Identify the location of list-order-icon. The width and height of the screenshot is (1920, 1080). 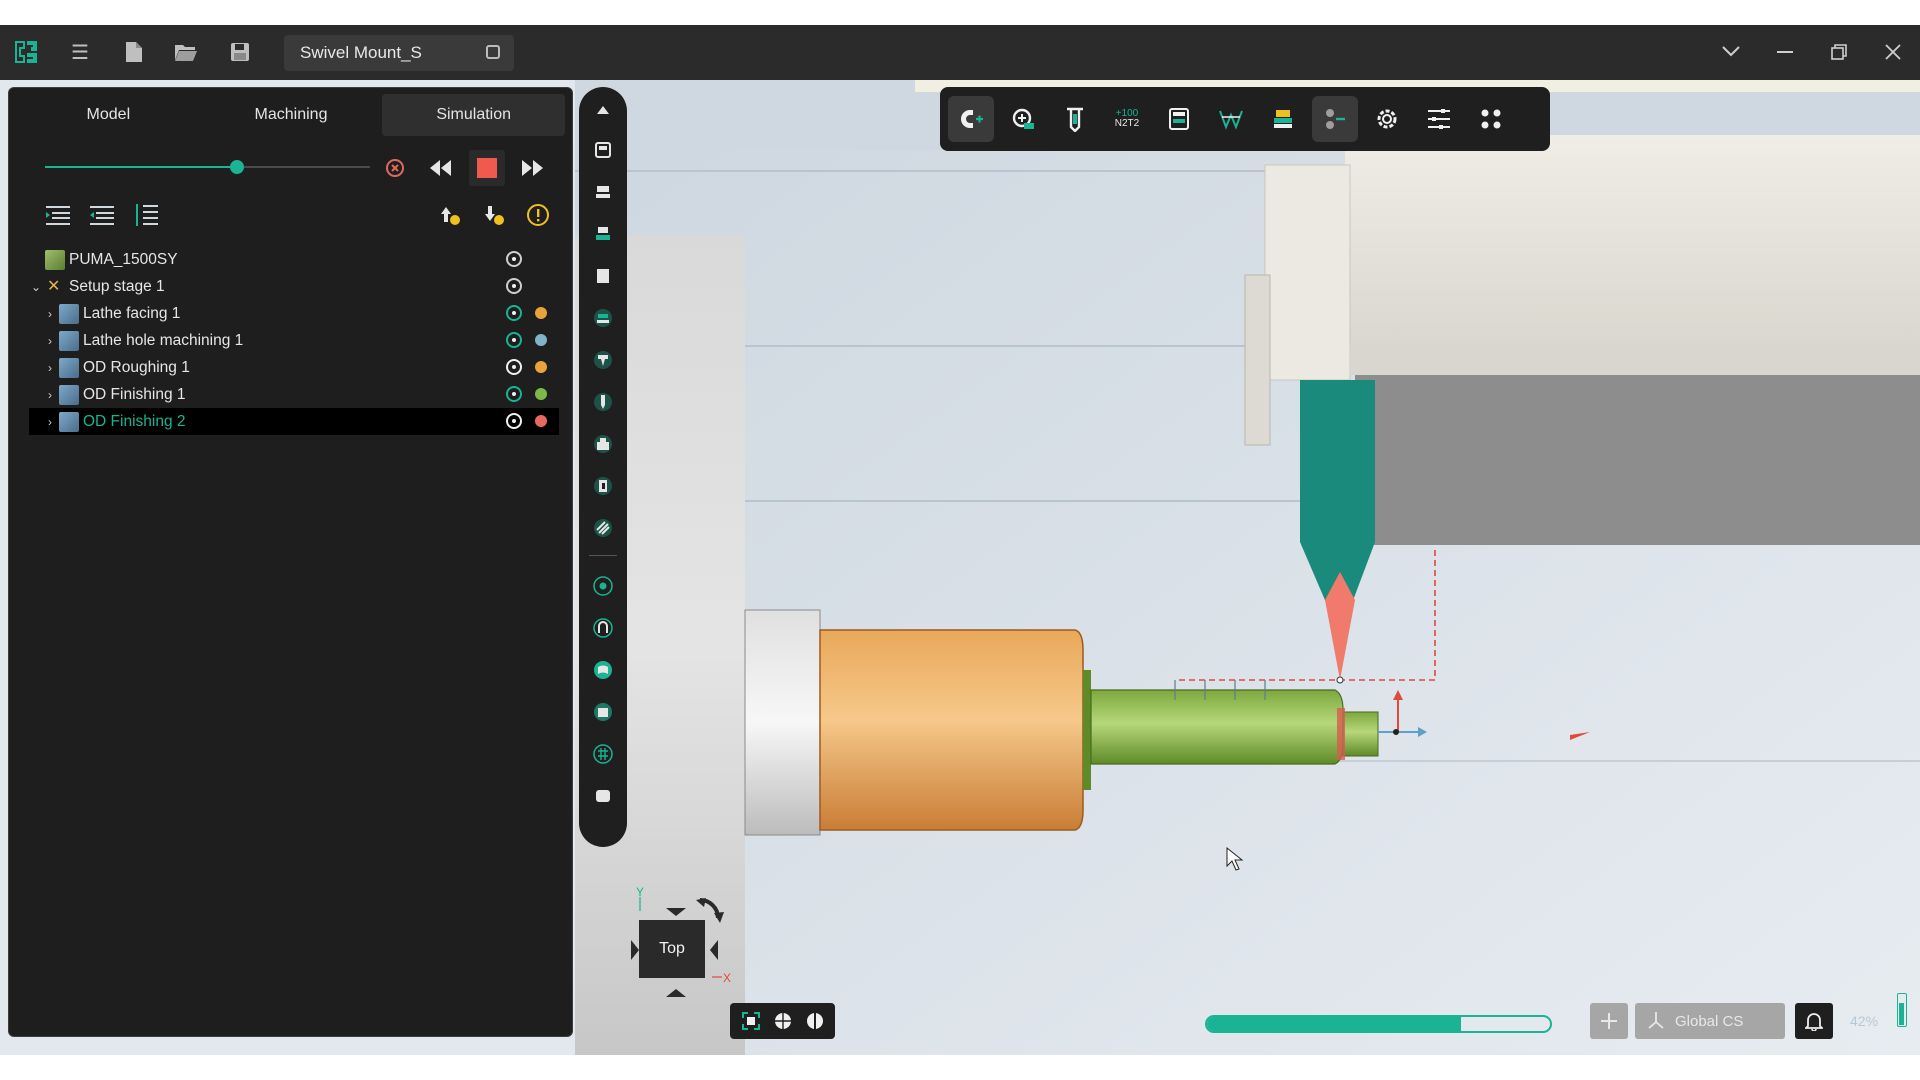
(146, 215).